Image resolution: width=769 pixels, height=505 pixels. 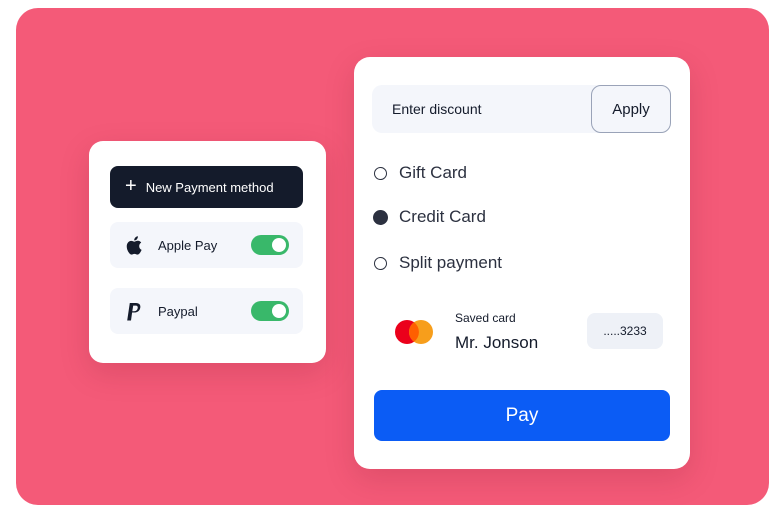 I want to click on saved-card: Saved card Mr. Jonson .....3233, so click(x=521, y=331).